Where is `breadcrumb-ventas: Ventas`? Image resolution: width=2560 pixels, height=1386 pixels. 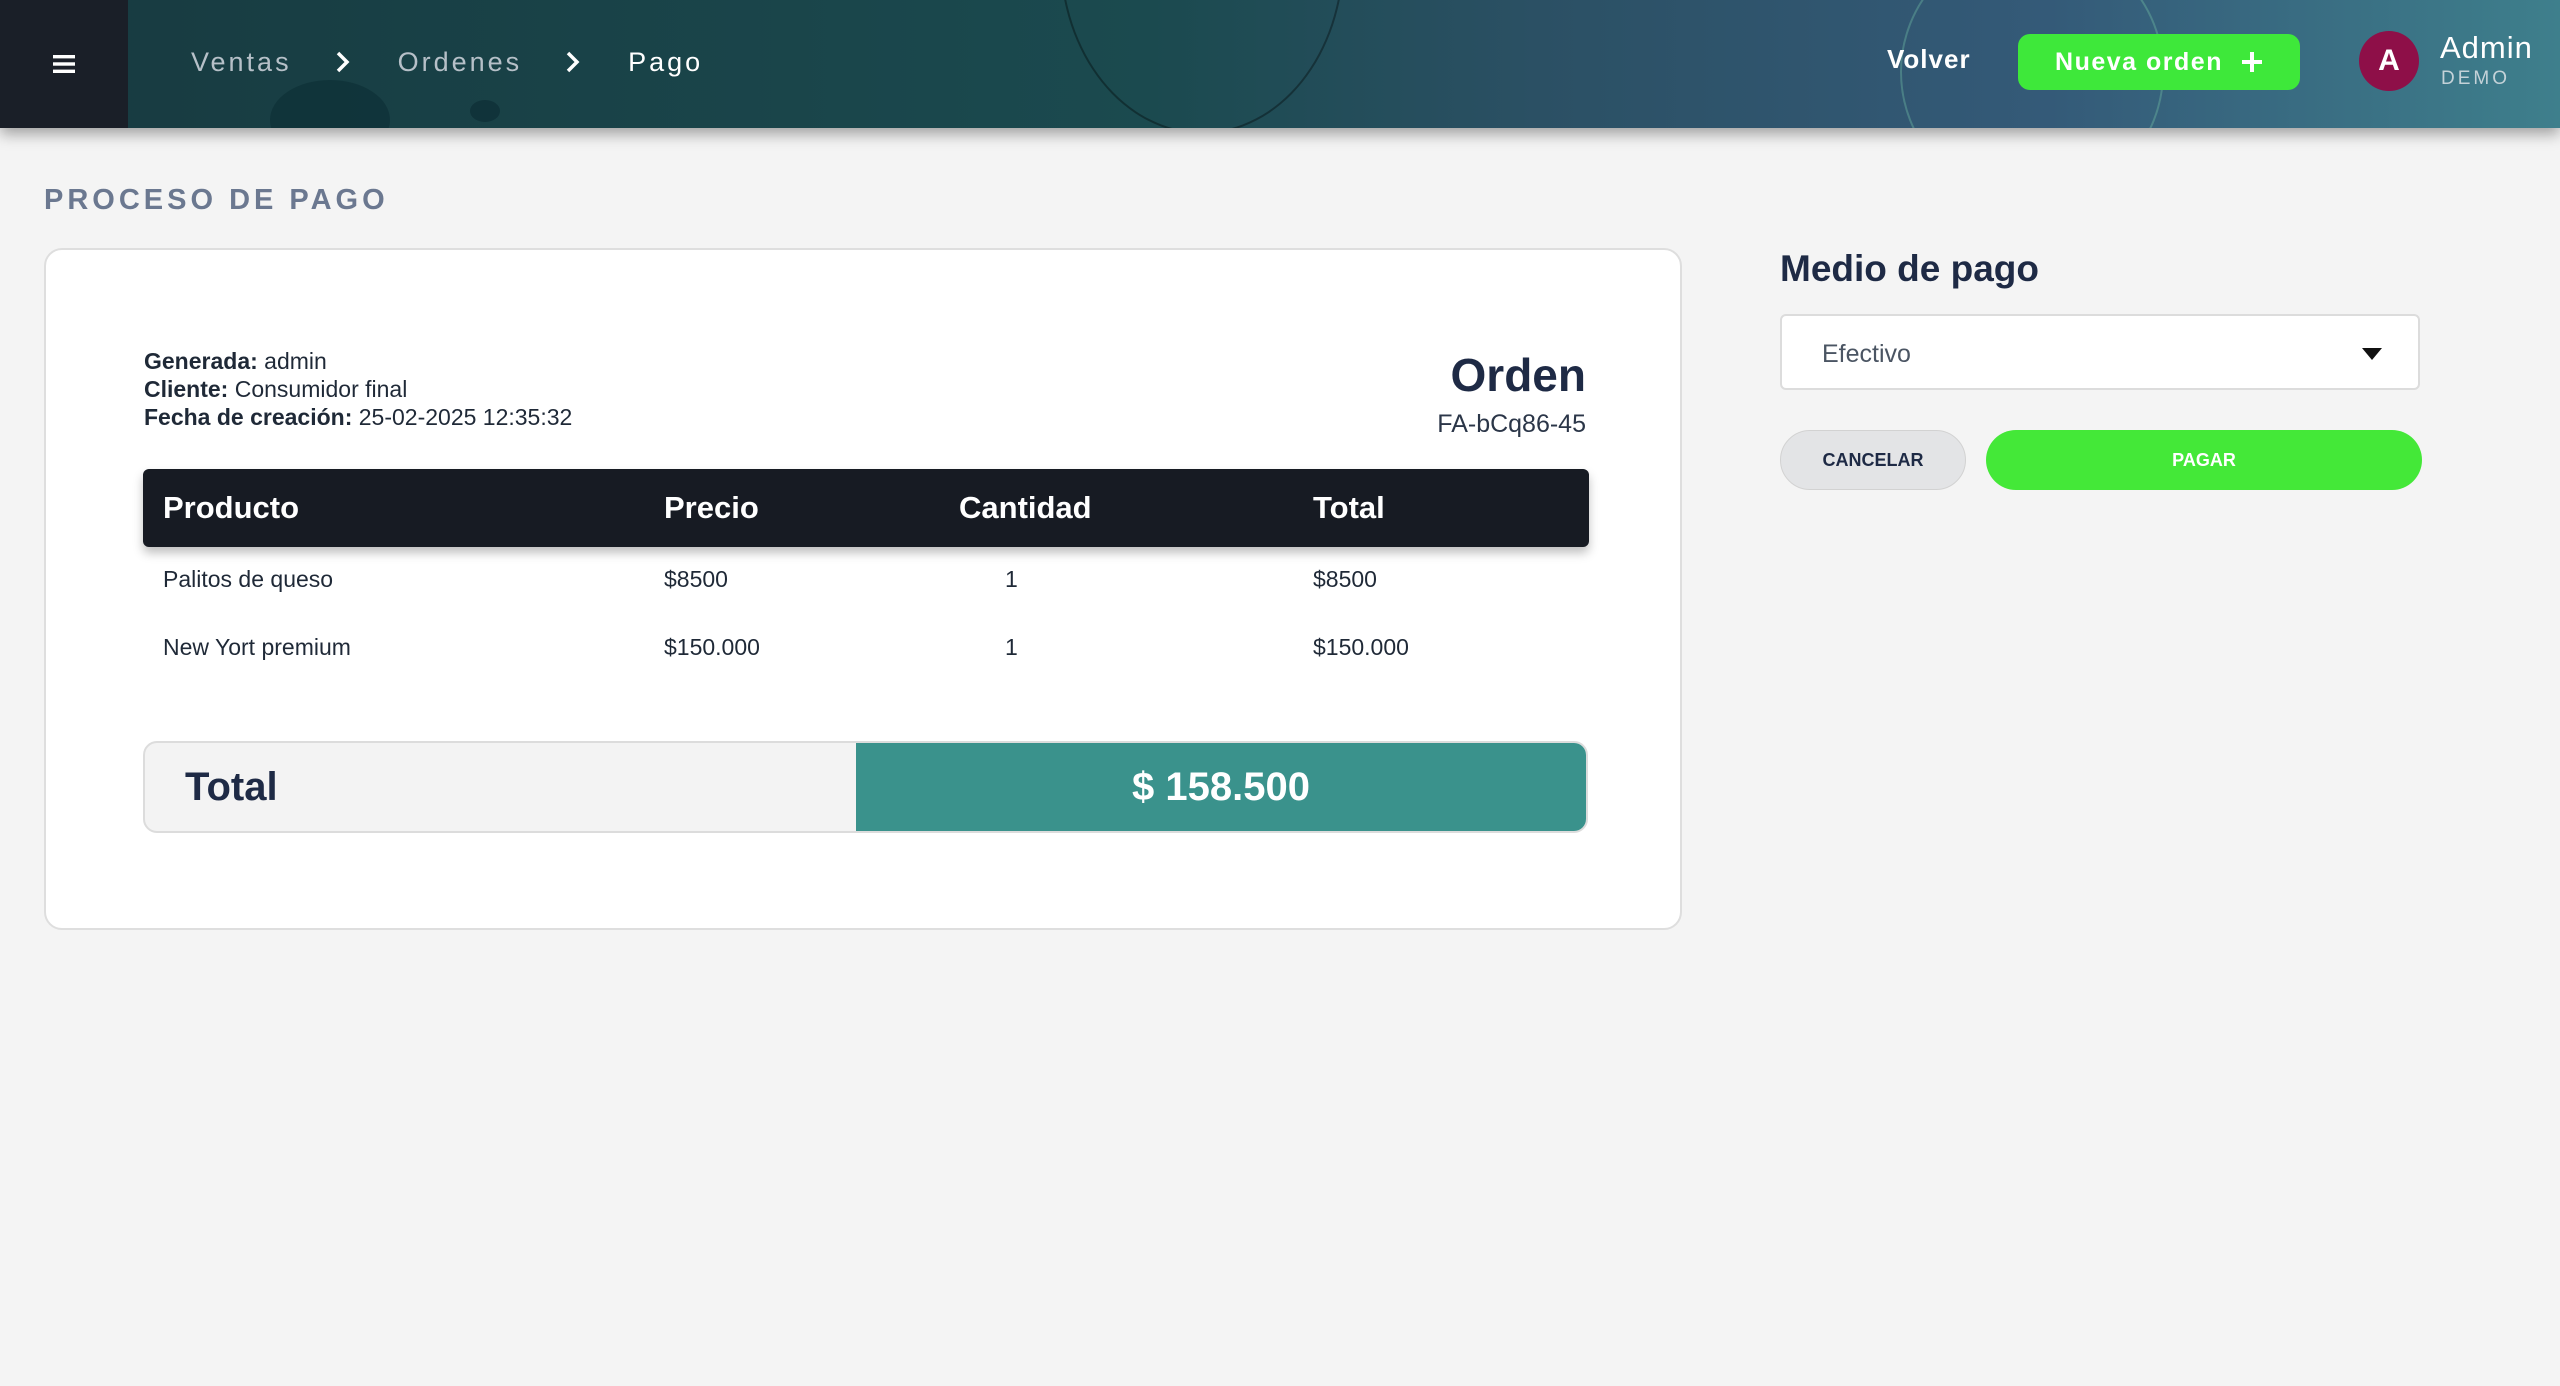 breadcrumb-ventas: Ventas is located at coordinates (241, 62).